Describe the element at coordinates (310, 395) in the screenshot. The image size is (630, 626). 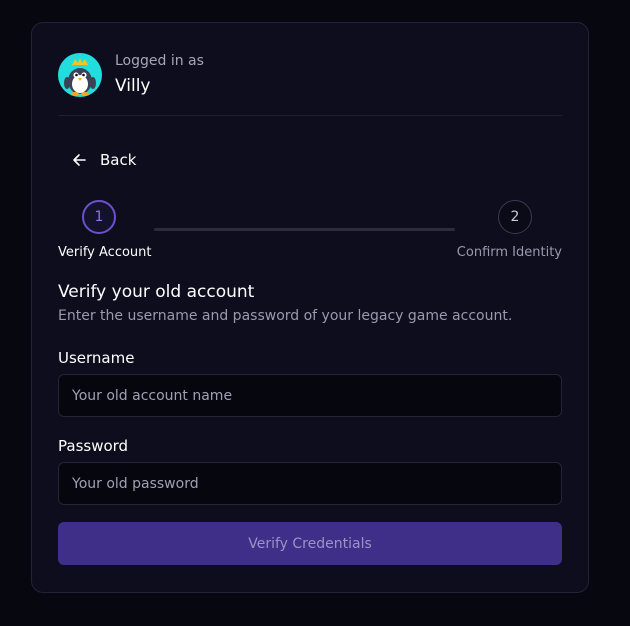
I see `username-input` at that location.